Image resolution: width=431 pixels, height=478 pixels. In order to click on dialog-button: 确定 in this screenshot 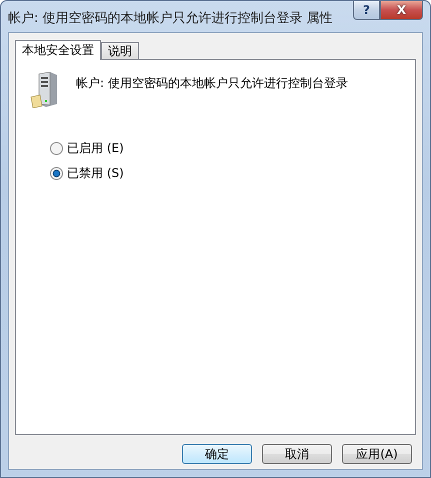, I will do `click(217, 454)`.